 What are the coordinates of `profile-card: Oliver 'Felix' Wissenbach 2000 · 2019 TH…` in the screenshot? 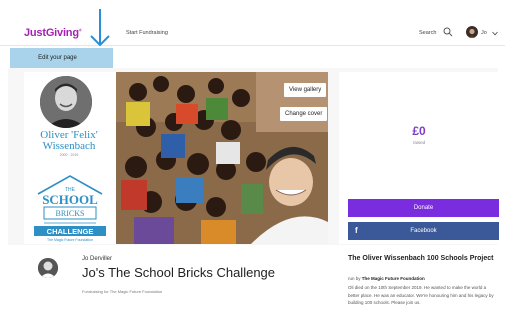 It's located at (70, 158).